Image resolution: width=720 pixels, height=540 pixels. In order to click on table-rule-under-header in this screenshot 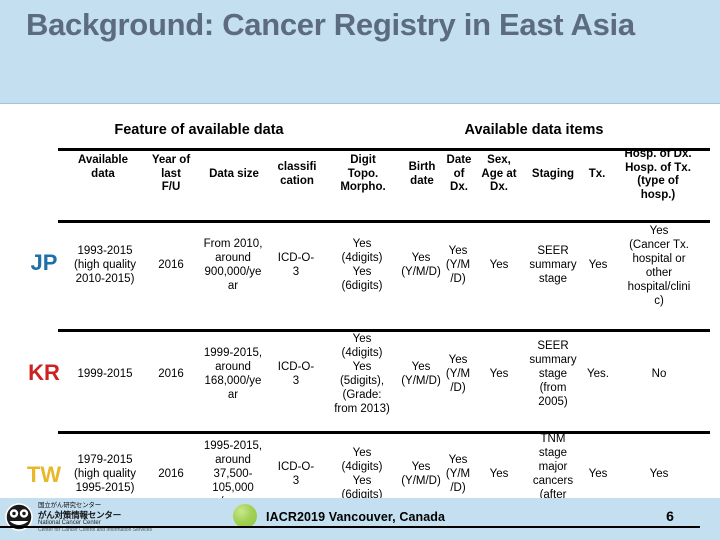, I will do `click(384, 221)`.